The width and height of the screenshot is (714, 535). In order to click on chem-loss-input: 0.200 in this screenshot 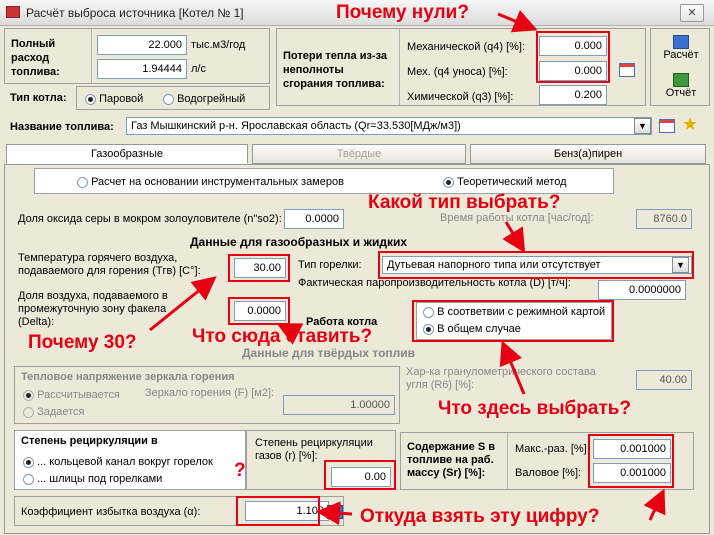, I will do `click(573, 95)`.